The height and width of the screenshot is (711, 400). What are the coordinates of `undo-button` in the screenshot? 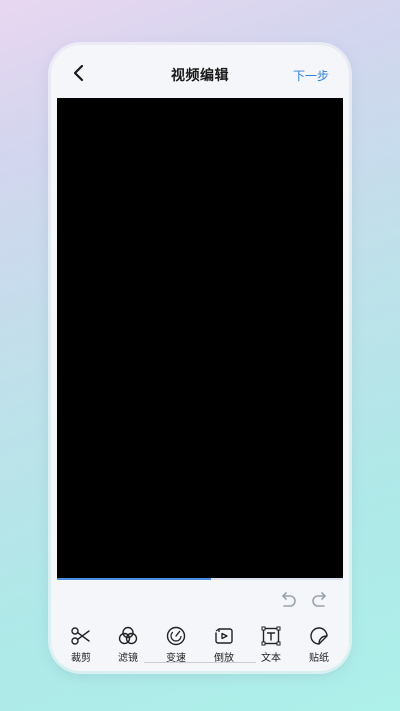 It's located at (288, 600).